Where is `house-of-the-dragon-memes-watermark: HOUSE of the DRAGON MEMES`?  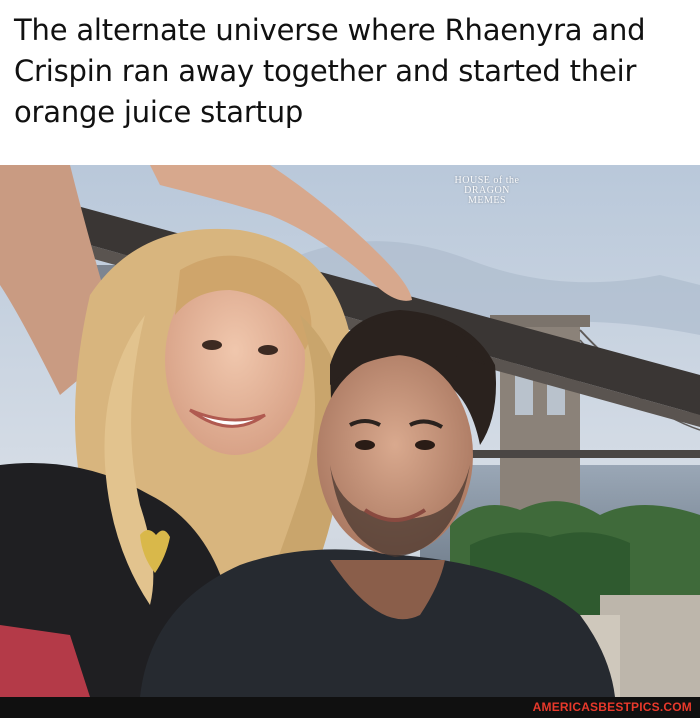
house-of-the-dragon-memes-watermark: HOUSE of the DRAGON MEMES is located at coordinates (487, 191).